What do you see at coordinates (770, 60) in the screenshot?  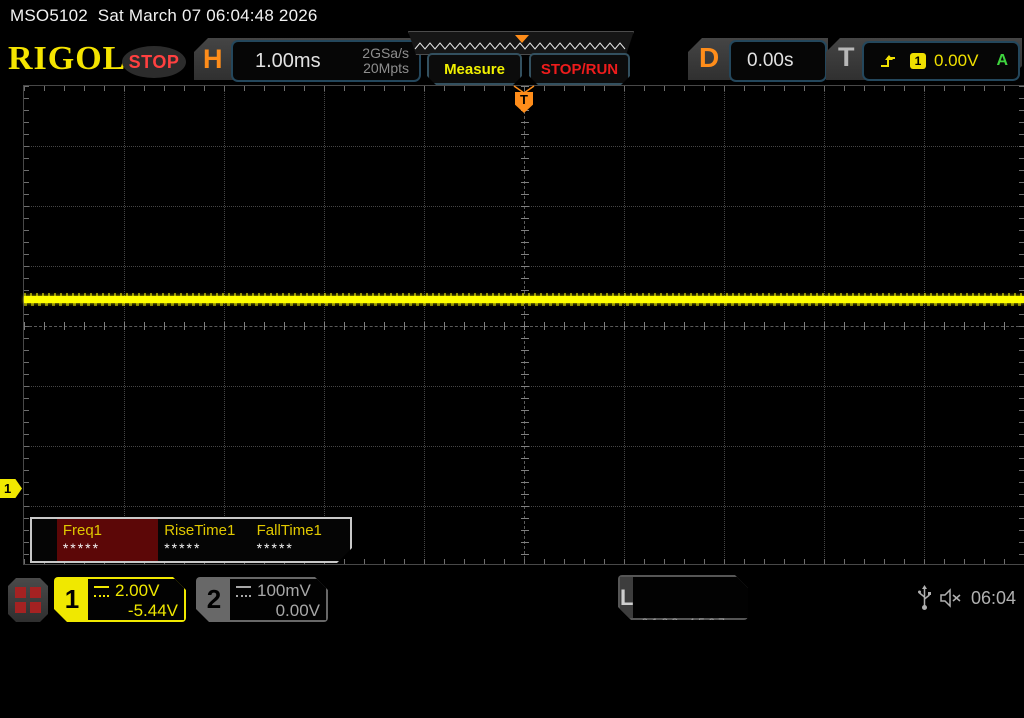 I see `delay-value: 0.00s` at bounding box center [770, 60].